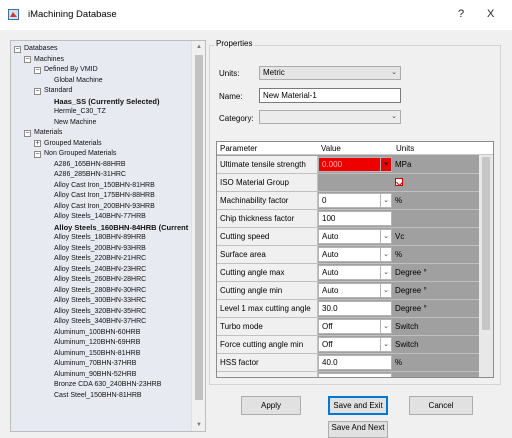 Image resolution: width=512 pixels, height=438 pixels. Describe the element at coordinates (330, 95) in the screenshot. I see `name-input: New Material-1` at that location.